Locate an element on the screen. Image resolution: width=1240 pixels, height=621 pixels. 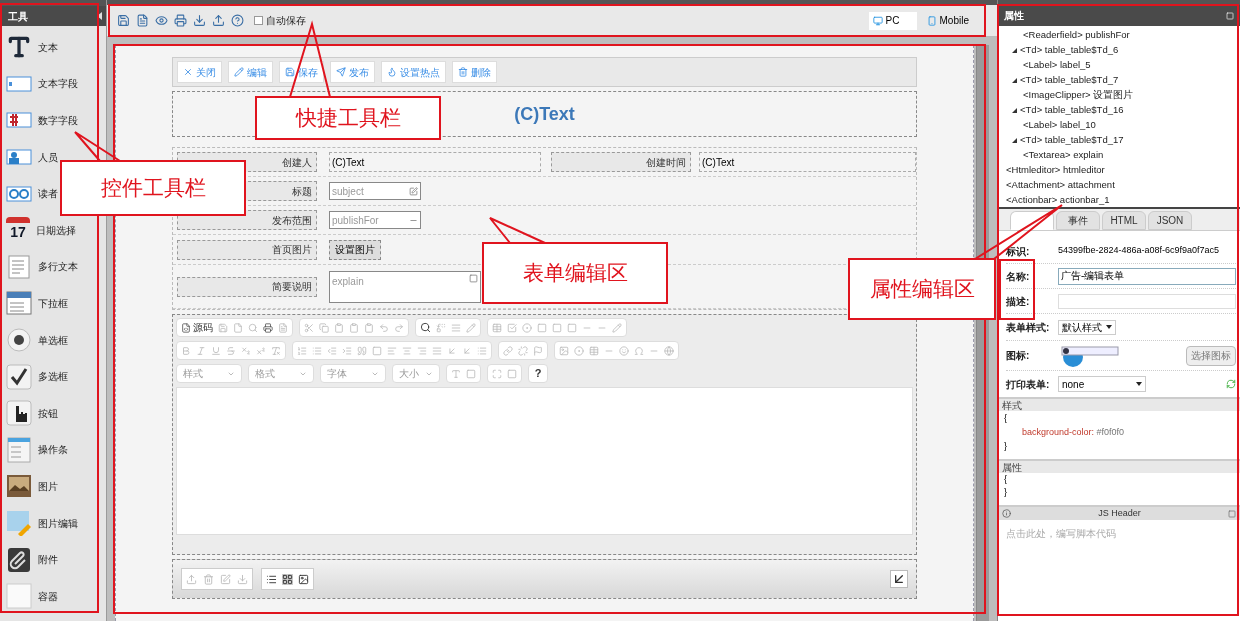
list-view-icon is located at coordinates (271, 579).